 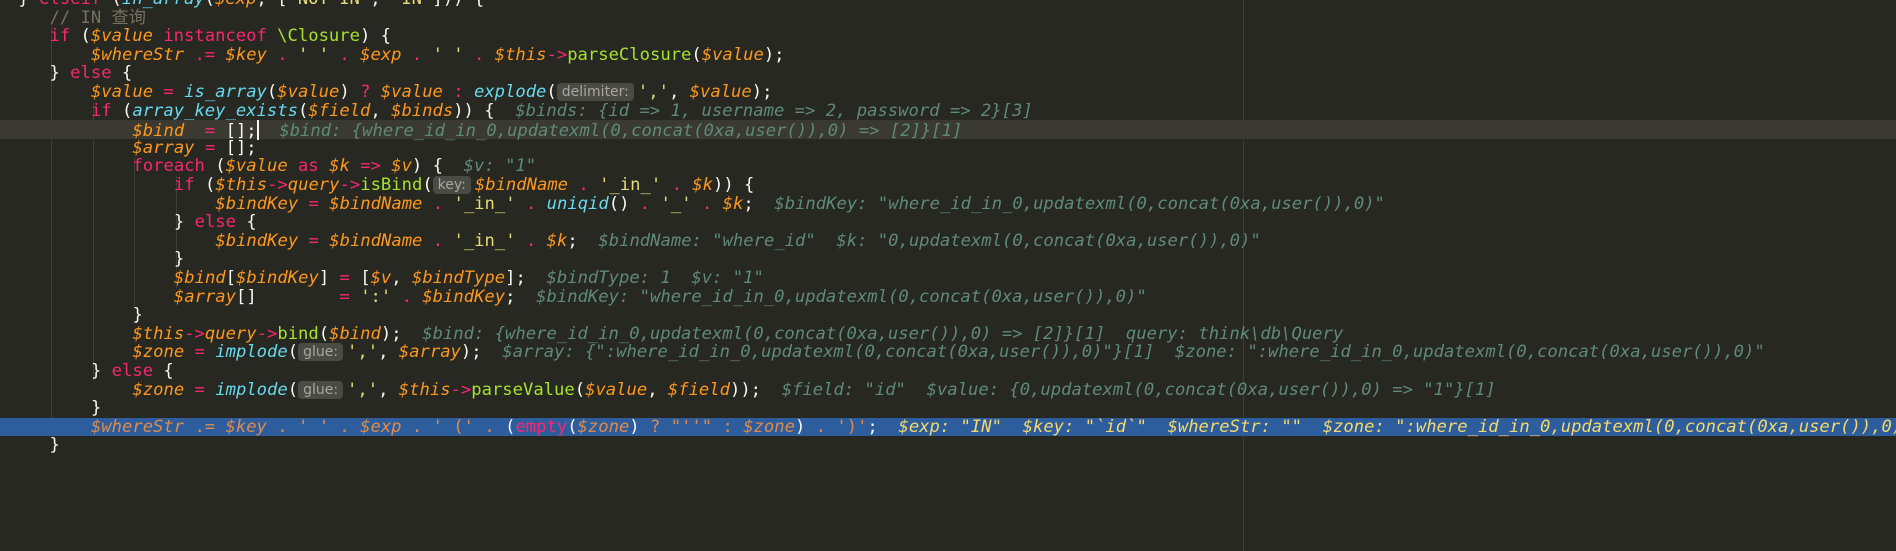 I want to click on code-token: ));, so click(x=755, y=389).